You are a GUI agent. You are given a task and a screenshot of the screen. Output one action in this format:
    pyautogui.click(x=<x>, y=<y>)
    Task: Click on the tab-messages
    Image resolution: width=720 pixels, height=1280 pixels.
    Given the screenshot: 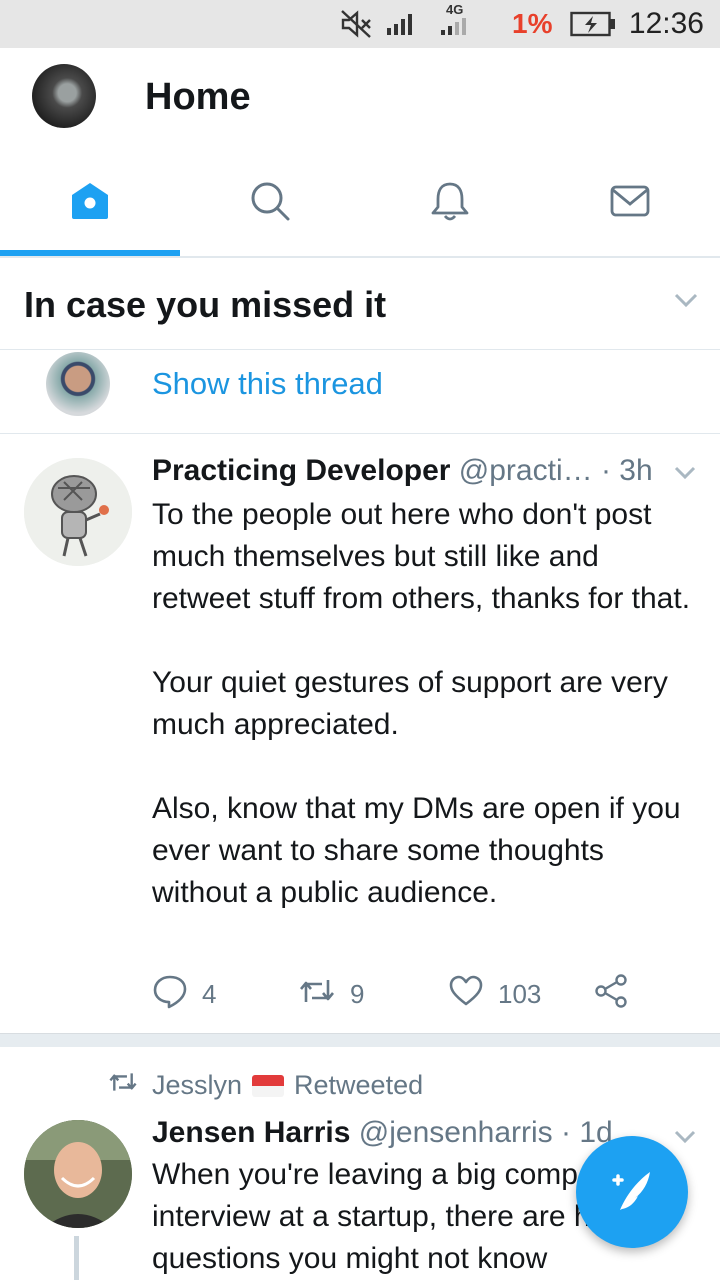 What is the action you would take?
    pyautogui.click(x=630, y=203)
    